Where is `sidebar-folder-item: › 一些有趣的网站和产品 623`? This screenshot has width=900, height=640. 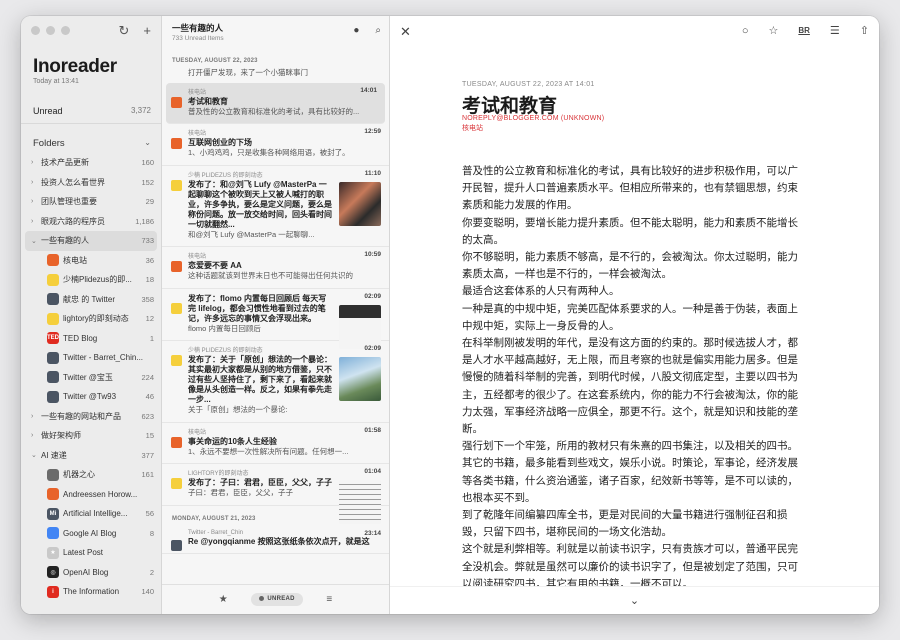
sidebar-folder-item: › 一些有趣的网站和产品 623 is located at coordinates (91, 417).